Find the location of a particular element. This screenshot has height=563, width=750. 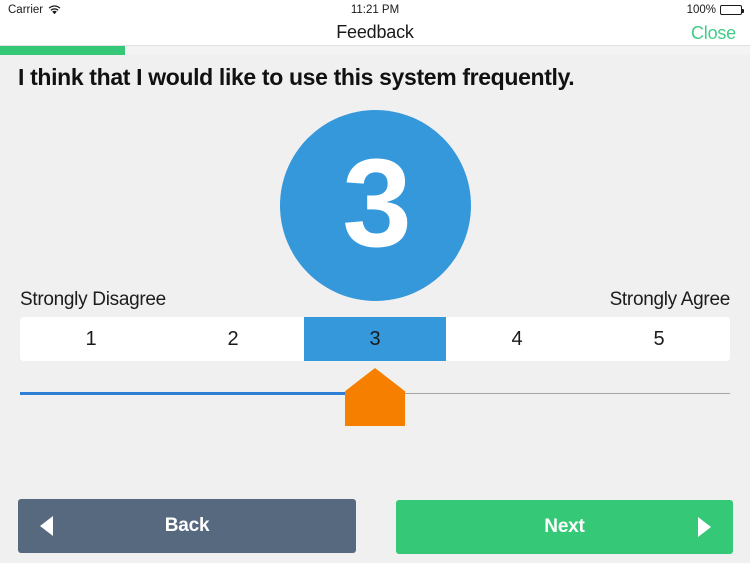

next-button: Next is located at coordinates (564, 527).